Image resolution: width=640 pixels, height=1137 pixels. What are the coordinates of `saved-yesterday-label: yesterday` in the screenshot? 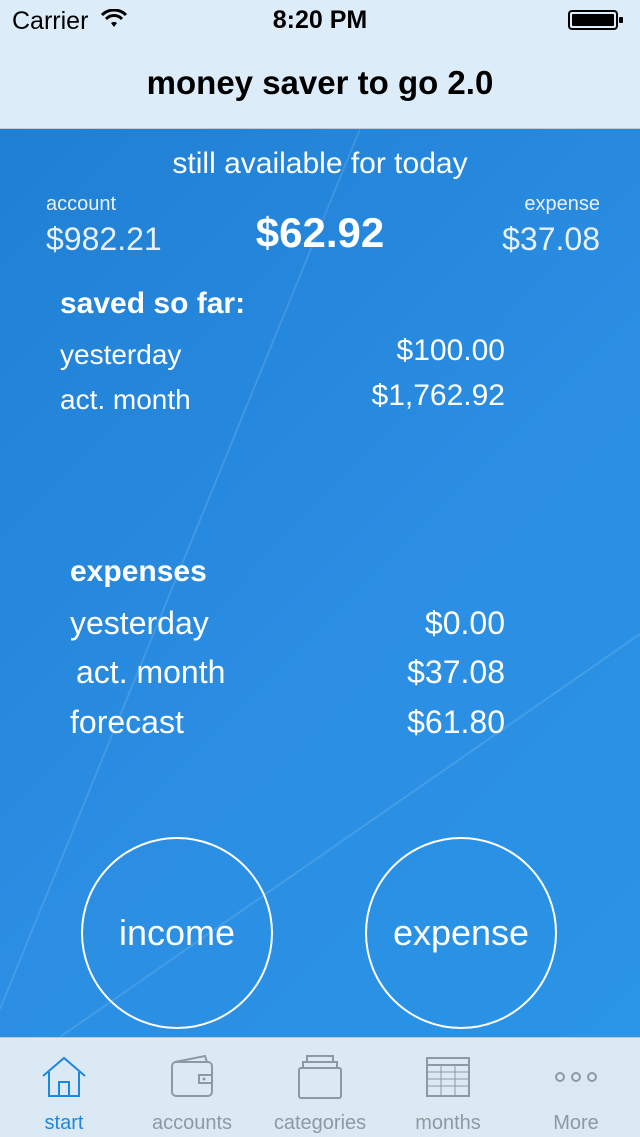 It's located at (121, 354).